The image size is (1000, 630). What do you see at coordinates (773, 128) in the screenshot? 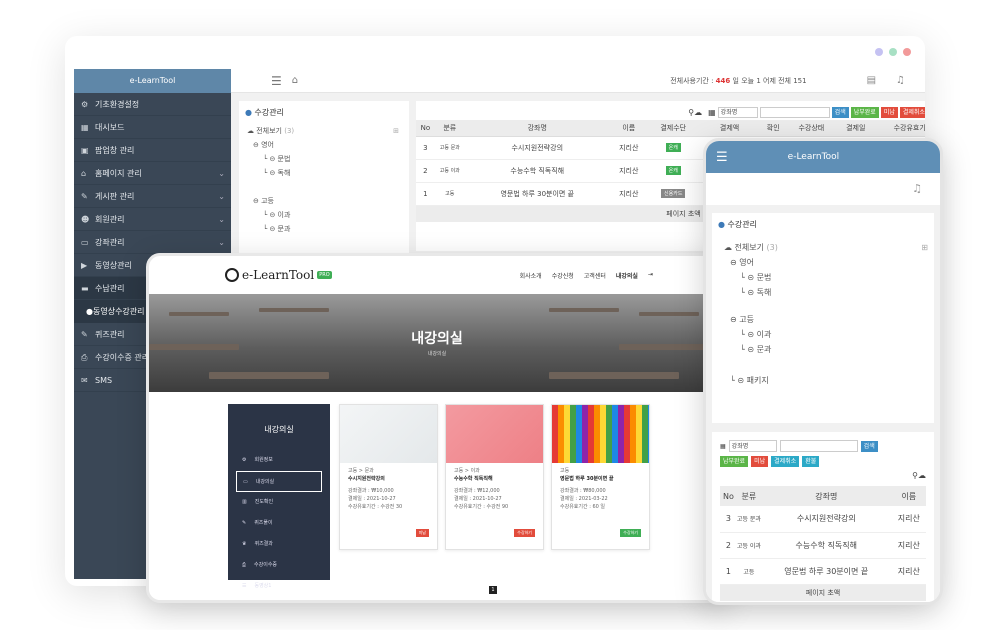
I see `column-header: 확인` at bounding box center [773, 128].